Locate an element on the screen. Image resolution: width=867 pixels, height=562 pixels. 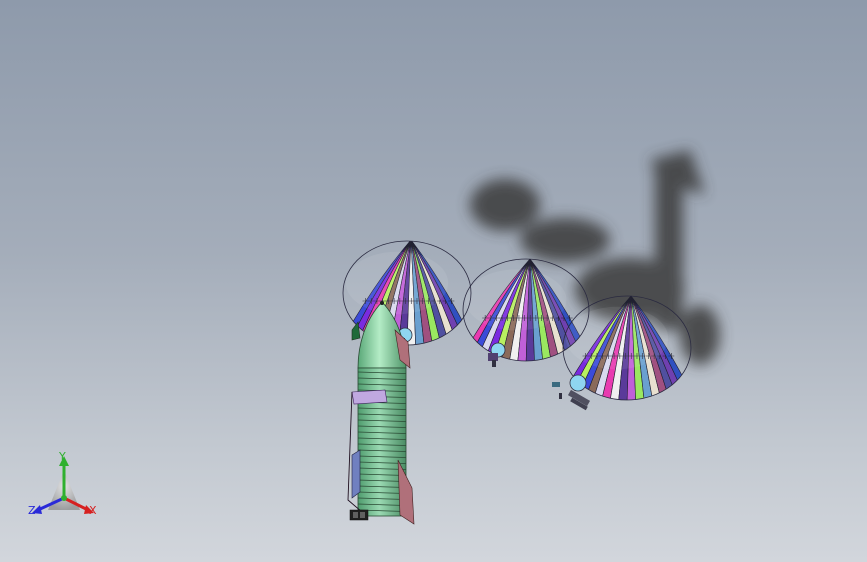
aft-fin-left is located at coordinates (356, 474).